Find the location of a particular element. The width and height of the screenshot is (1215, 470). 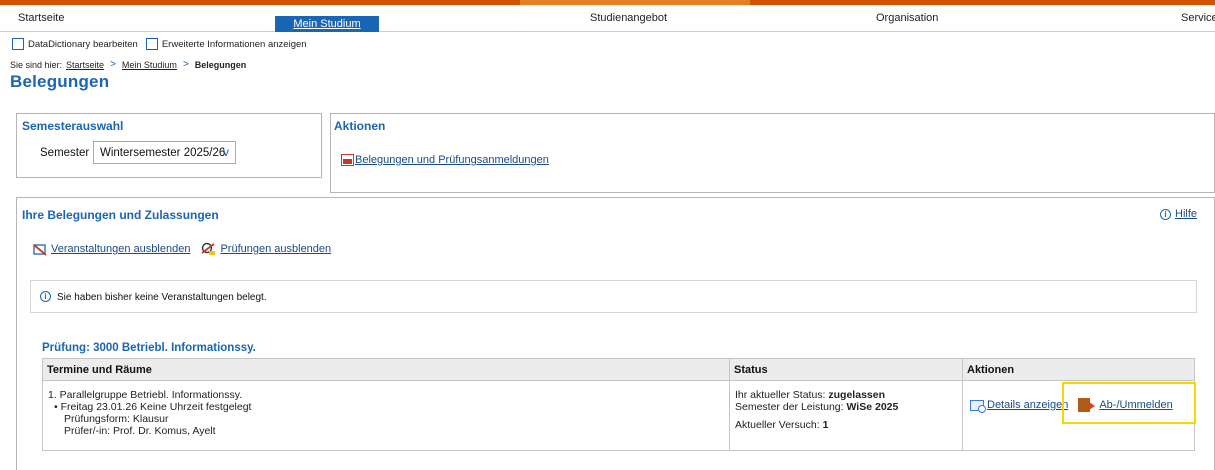

datadictionary-checkbox is located at coordinates (18, 44).